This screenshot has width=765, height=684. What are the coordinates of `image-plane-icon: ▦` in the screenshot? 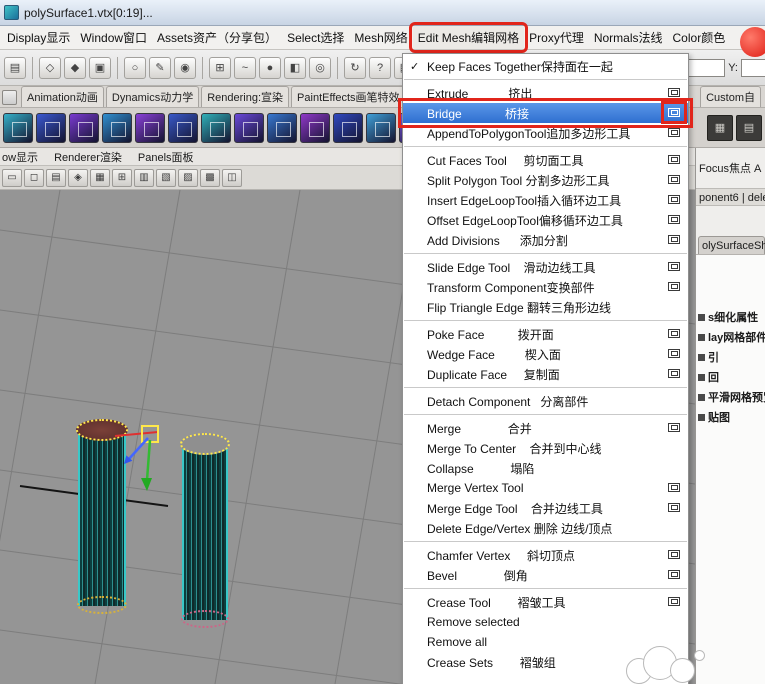 It's located at (100, 177).